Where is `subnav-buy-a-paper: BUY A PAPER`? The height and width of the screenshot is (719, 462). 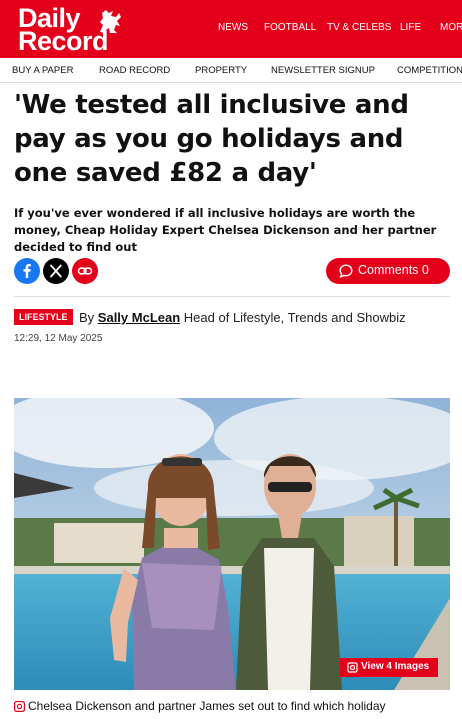
subnav-buy-a-paper: BUY A PAPER is located at coordinates (42, 70).